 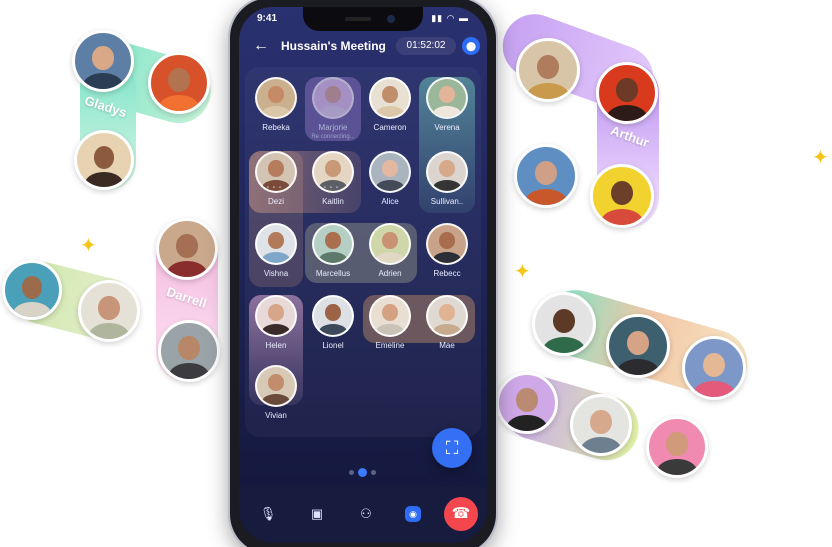 I want to click on meeting-title: Hussain's Meeting, so click(x=333, y=46).